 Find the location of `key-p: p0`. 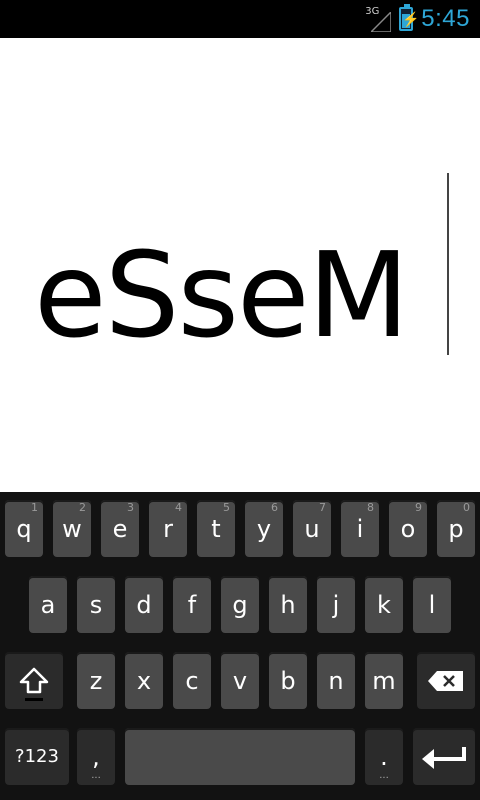

key-p: p0 is located at coordinates (456, 528).